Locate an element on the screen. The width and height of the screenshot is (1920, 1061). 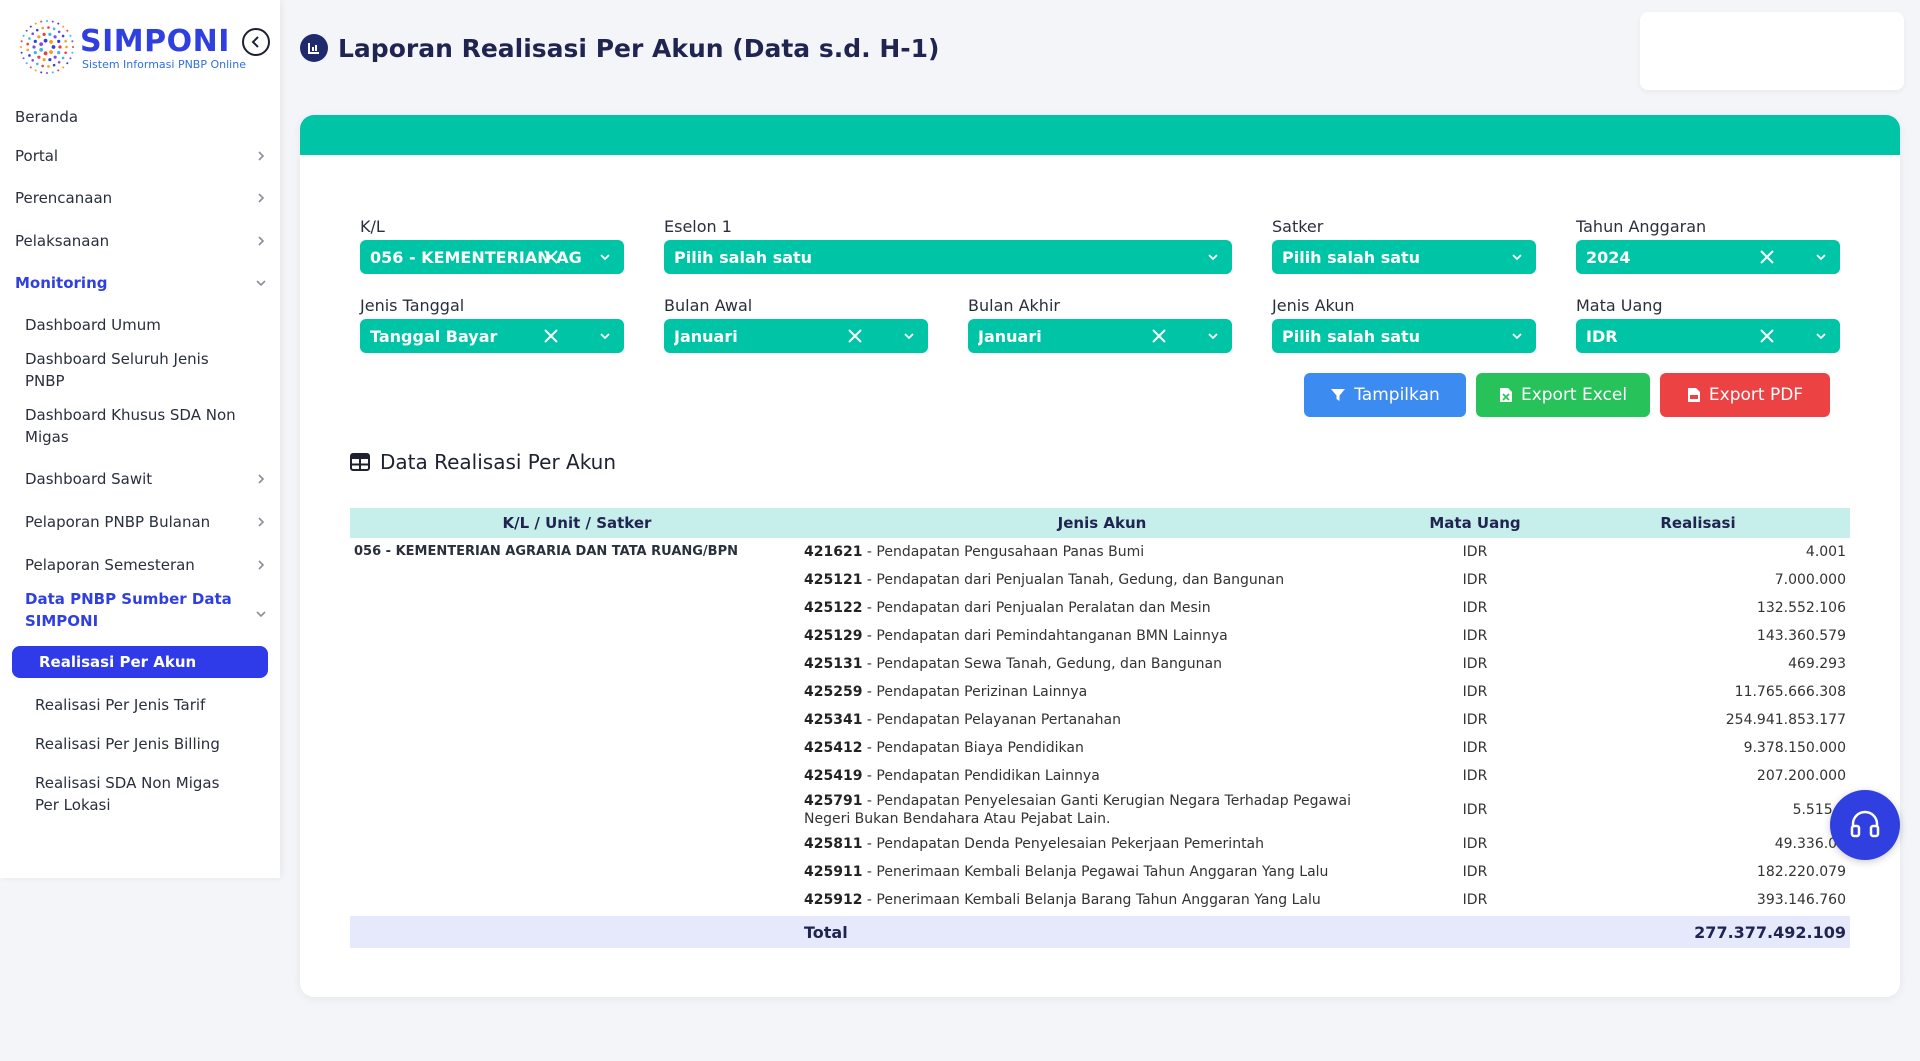
show-button-label: Tampilkan is located at coordinates (1397, 395).